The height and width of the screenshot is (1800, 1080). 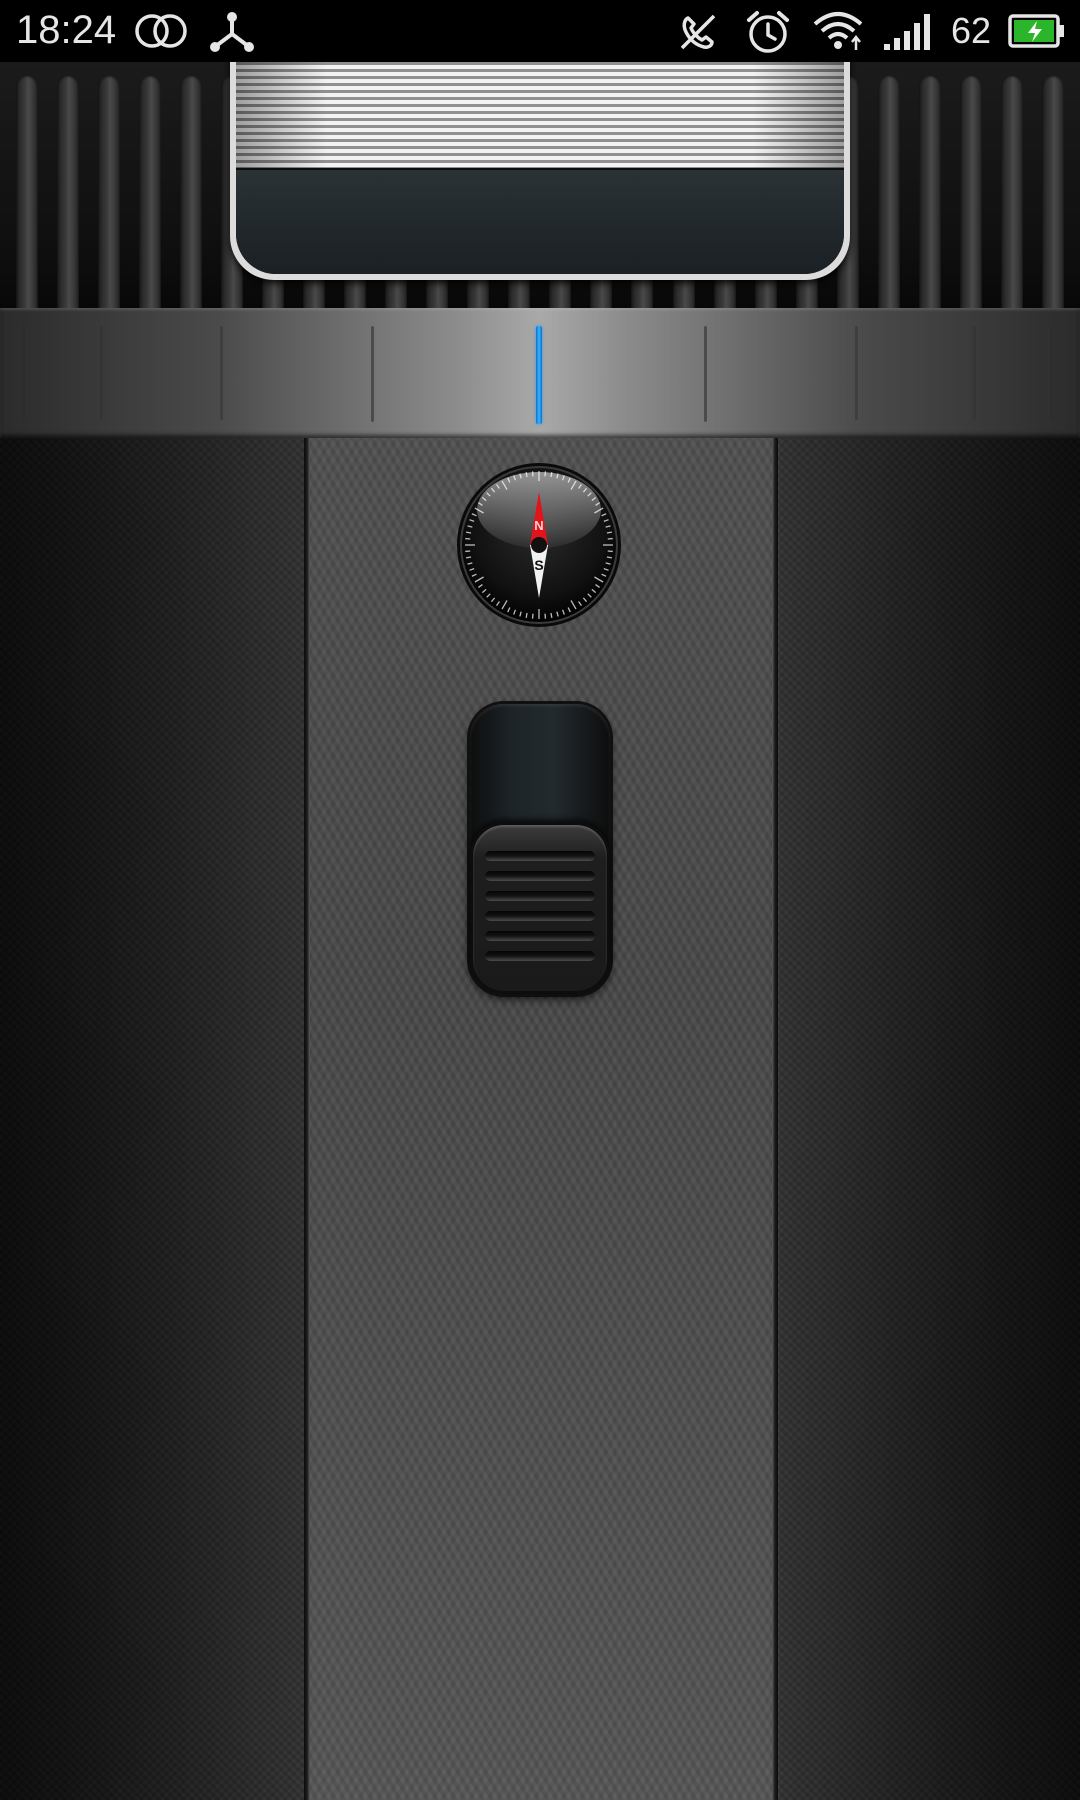 What do you see at coordinates (540, 115) in the screenshot?
I see `lens-reflector` at bounding box center [540, 115].